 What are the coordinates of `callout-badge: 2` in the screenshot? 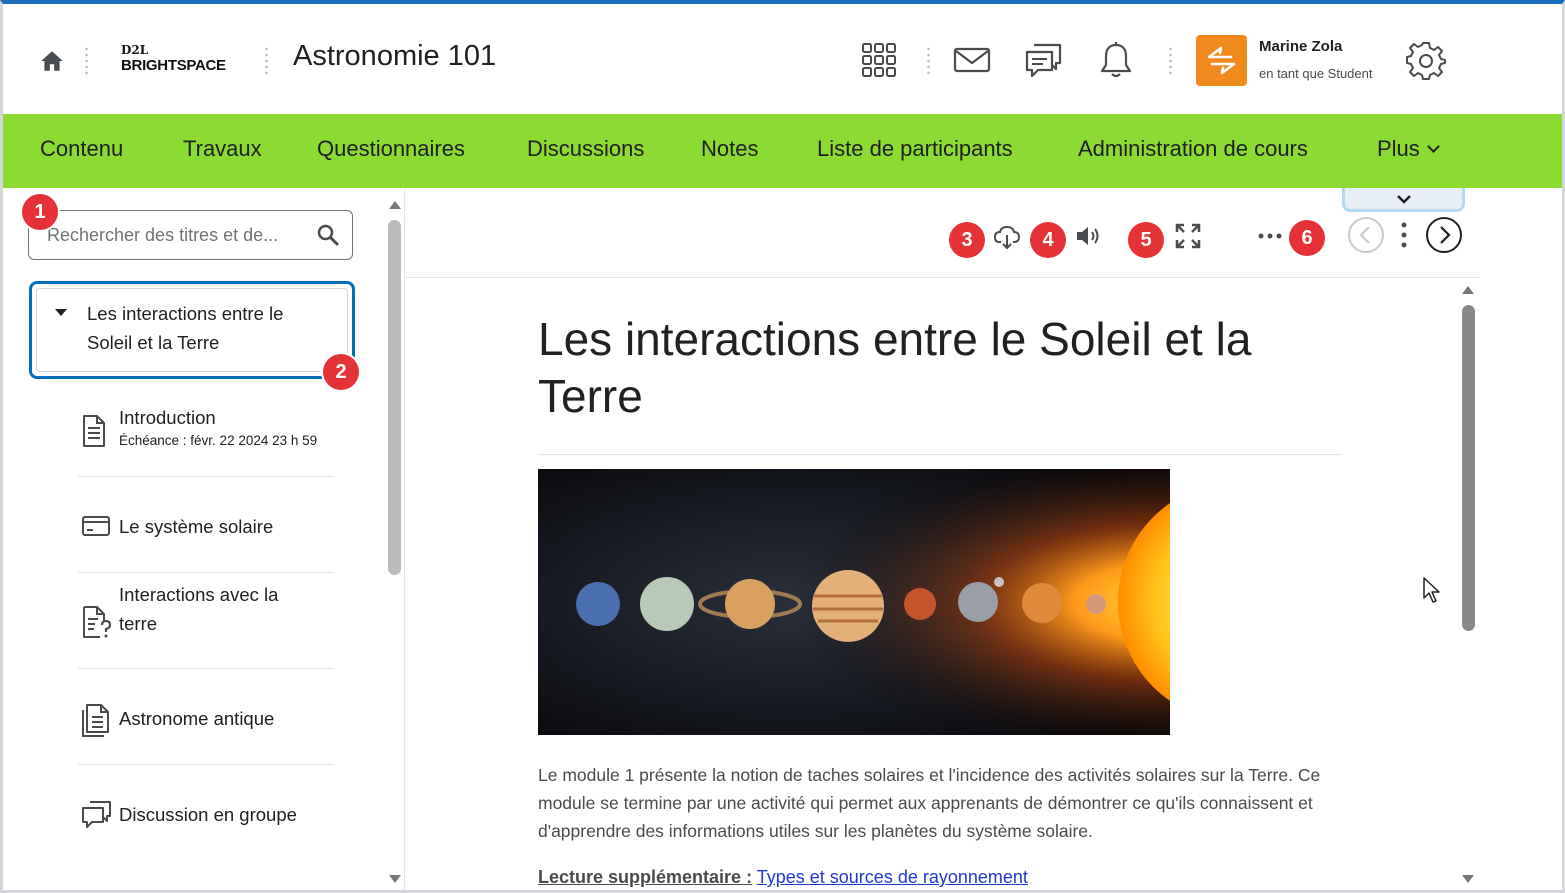 It's located at (341, 372).